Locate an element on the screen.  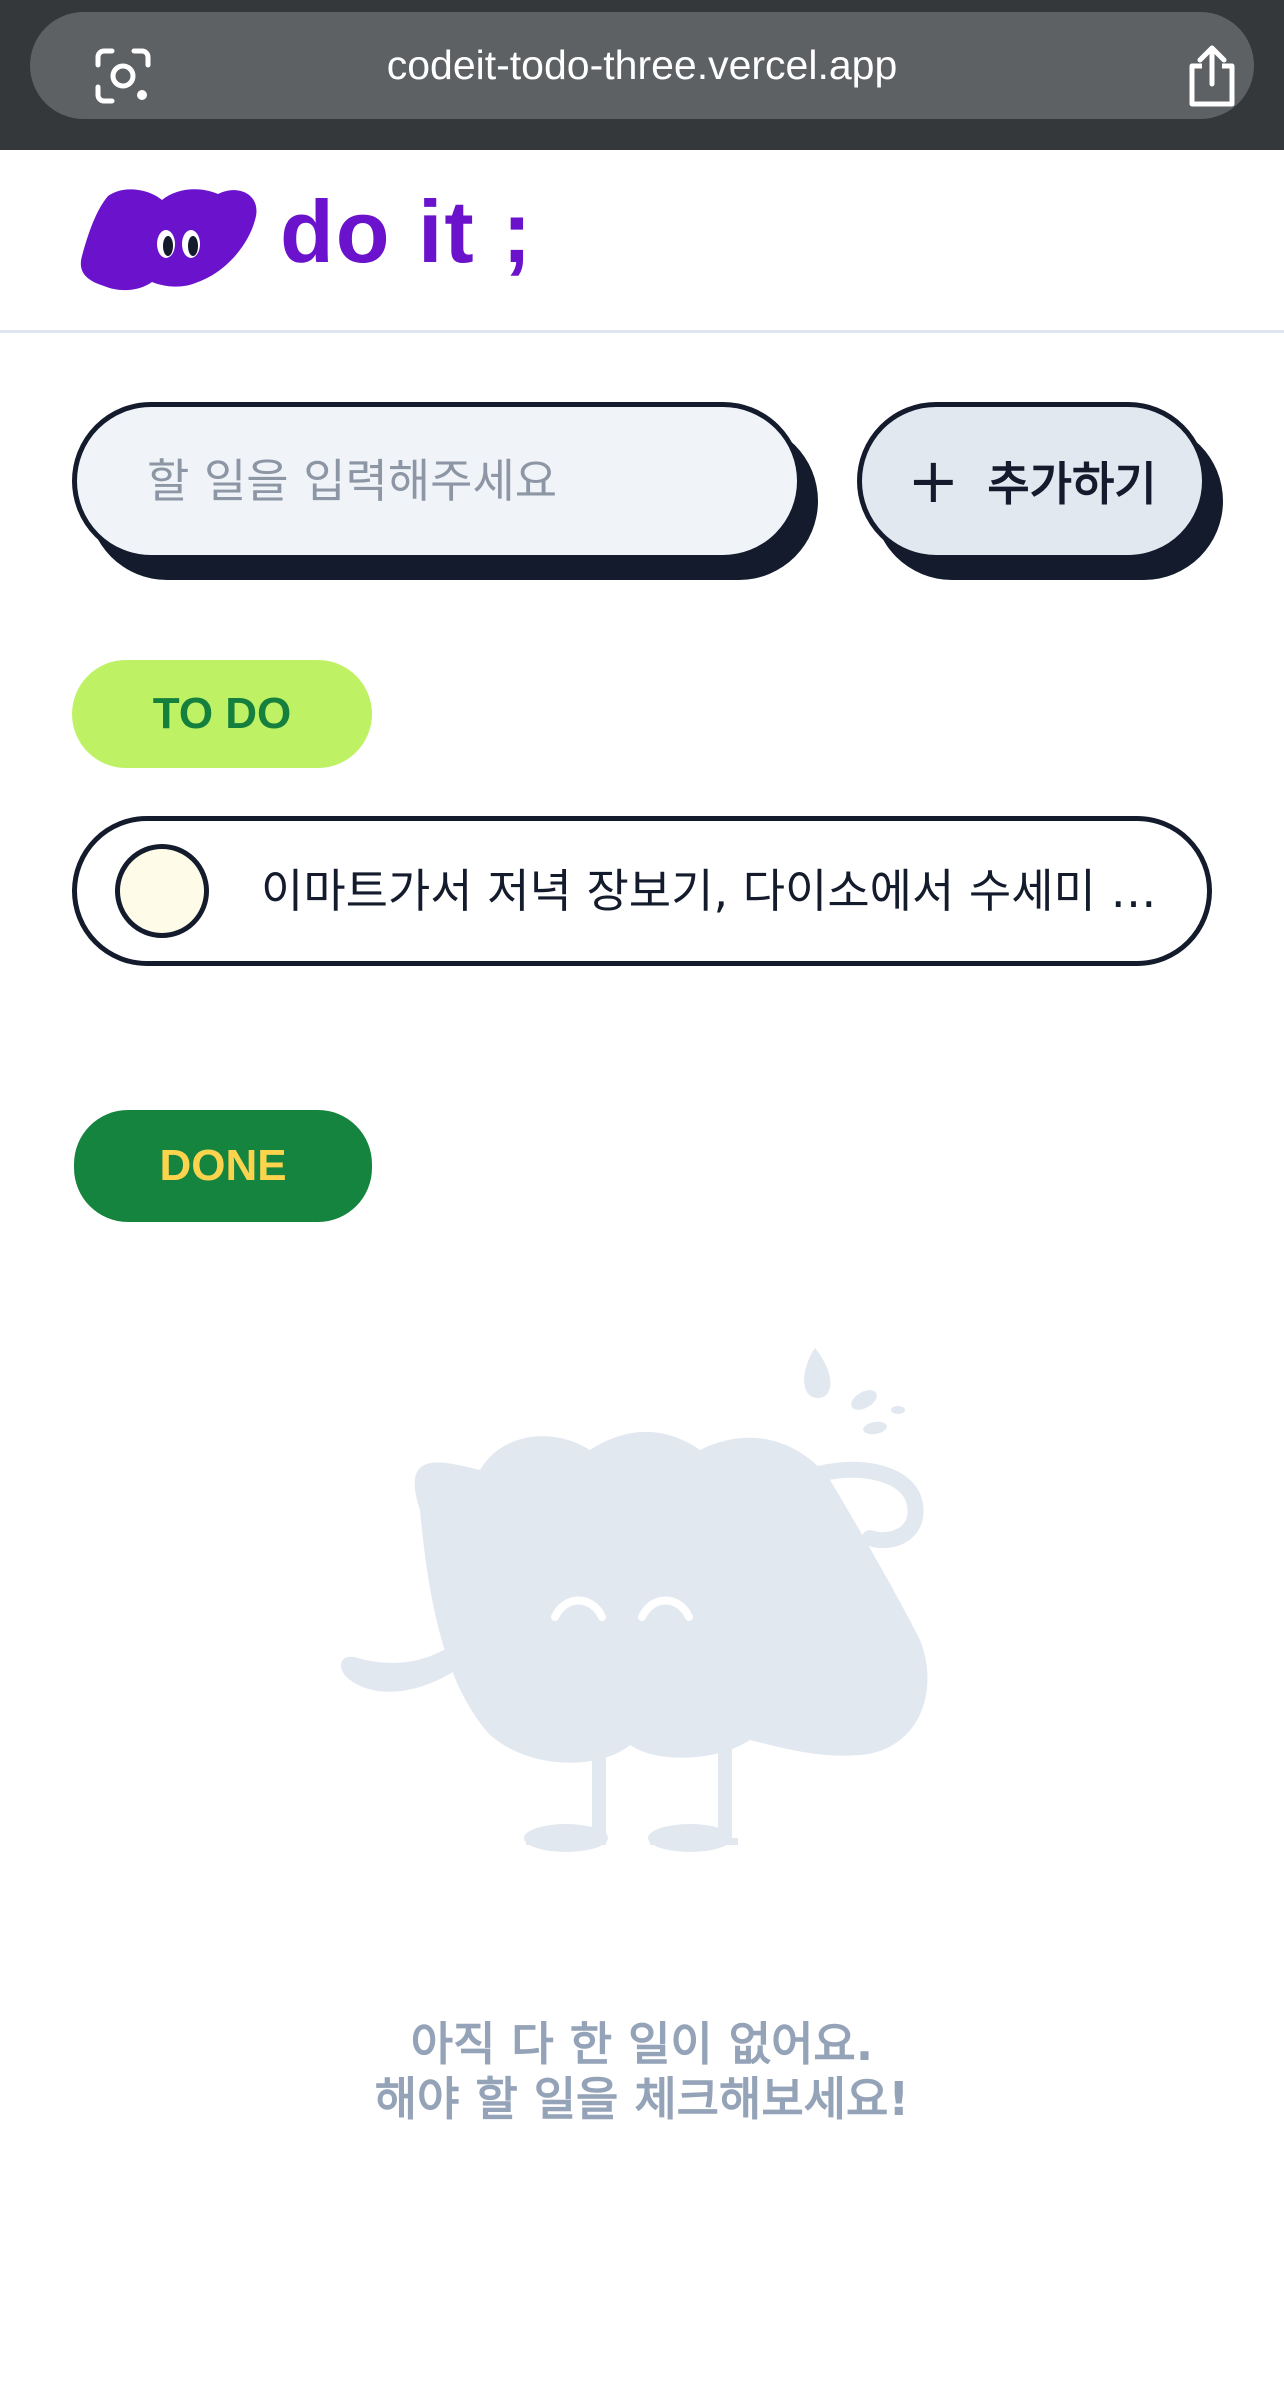
add-button-container: + 추가하기 is located at coordinates (1040, 491).